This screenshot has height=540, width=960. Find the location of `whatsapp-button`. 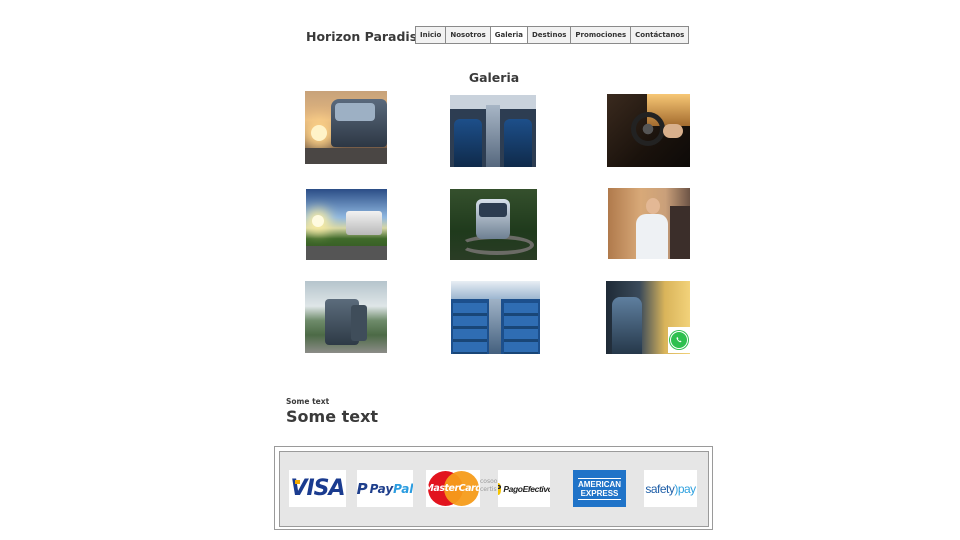

whatsapp-button is located at coordinates (679, 340).